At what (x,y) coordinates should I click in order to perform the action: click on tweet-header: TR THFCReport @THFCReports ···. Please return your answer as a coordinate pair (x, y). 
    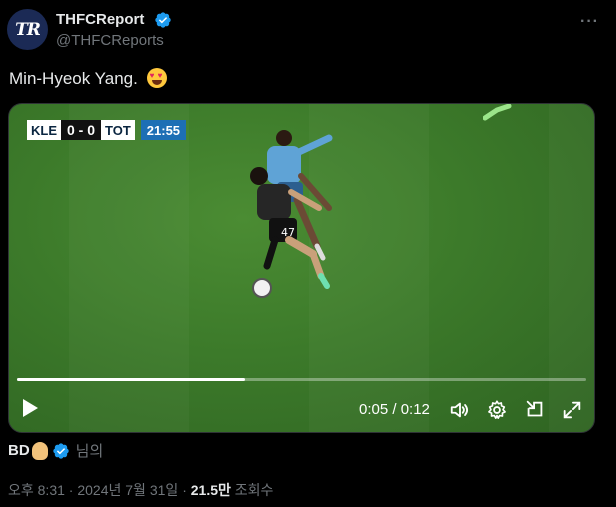
    Looking at the image, I should click on (307, 31).